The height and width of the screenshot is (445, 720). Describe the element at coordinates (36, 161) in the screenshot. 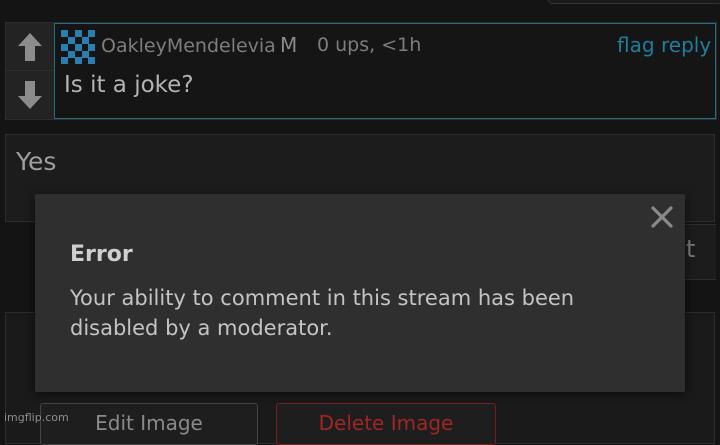

I see `reply-textarea-value: Yes` at that location.